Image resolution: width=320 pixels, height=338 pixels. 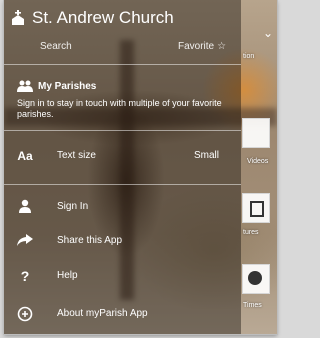 What do you see at coordinates (67, 275) in the screenshot?
I see `help-label: Help` at bounding box center [67, 275].